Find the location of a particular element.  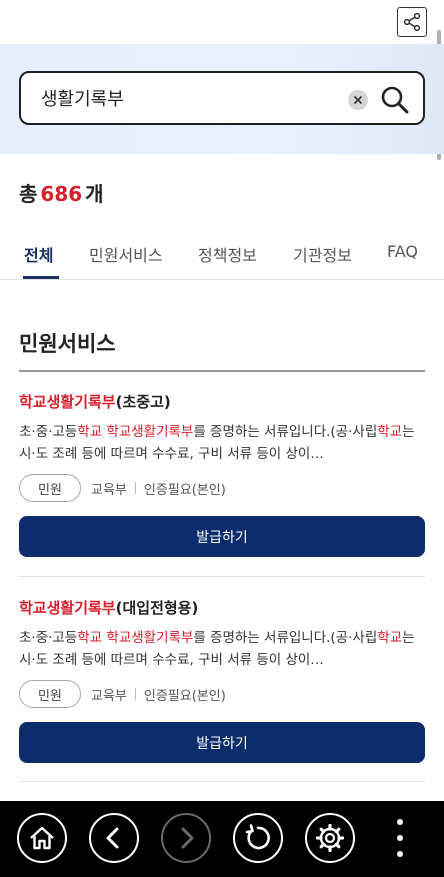

result-count-number: 686 is located at coordinates (61, 194).